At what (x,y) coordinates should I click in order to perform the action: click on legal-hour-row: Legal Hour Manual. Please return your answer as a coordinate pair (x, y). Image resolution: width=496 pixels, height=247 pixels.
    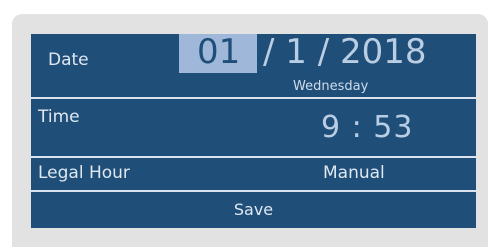
    Looking at the image, I should click on (253, 174).